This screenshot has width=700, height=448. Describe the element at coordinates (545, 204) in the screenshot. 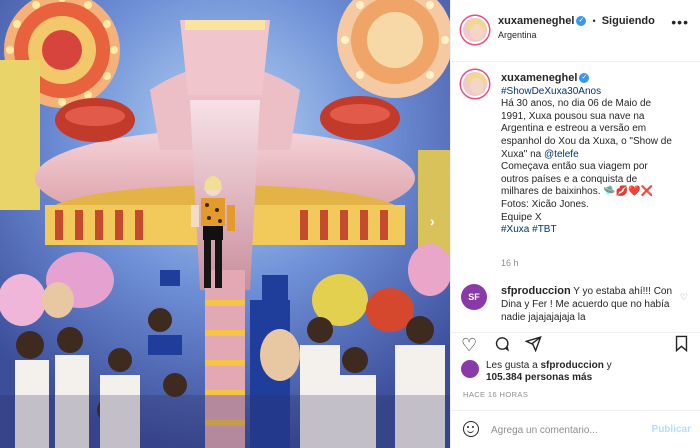

I see `caption-line: Fotos: Xicão Jones.` at that location.